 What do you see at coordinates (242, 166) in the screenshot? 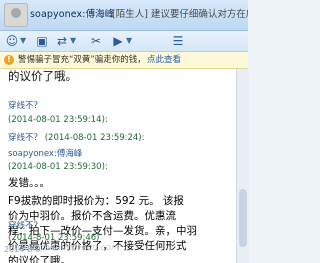
I see `scrollbar` at bounding box center [242, 166].